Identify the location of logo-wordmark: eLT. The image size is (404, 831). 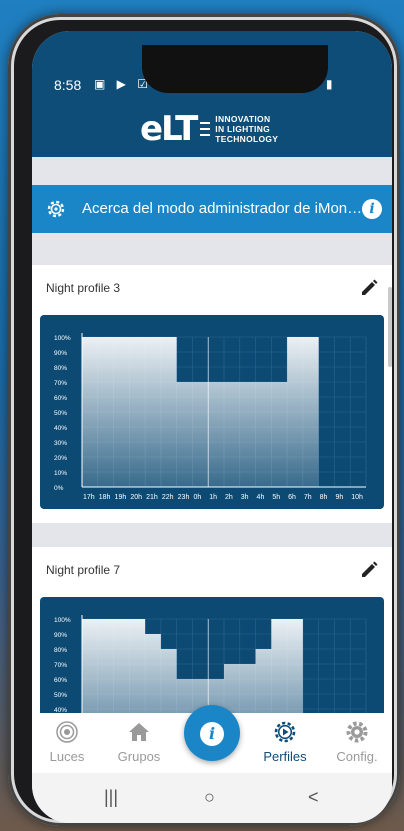
(169, 129).